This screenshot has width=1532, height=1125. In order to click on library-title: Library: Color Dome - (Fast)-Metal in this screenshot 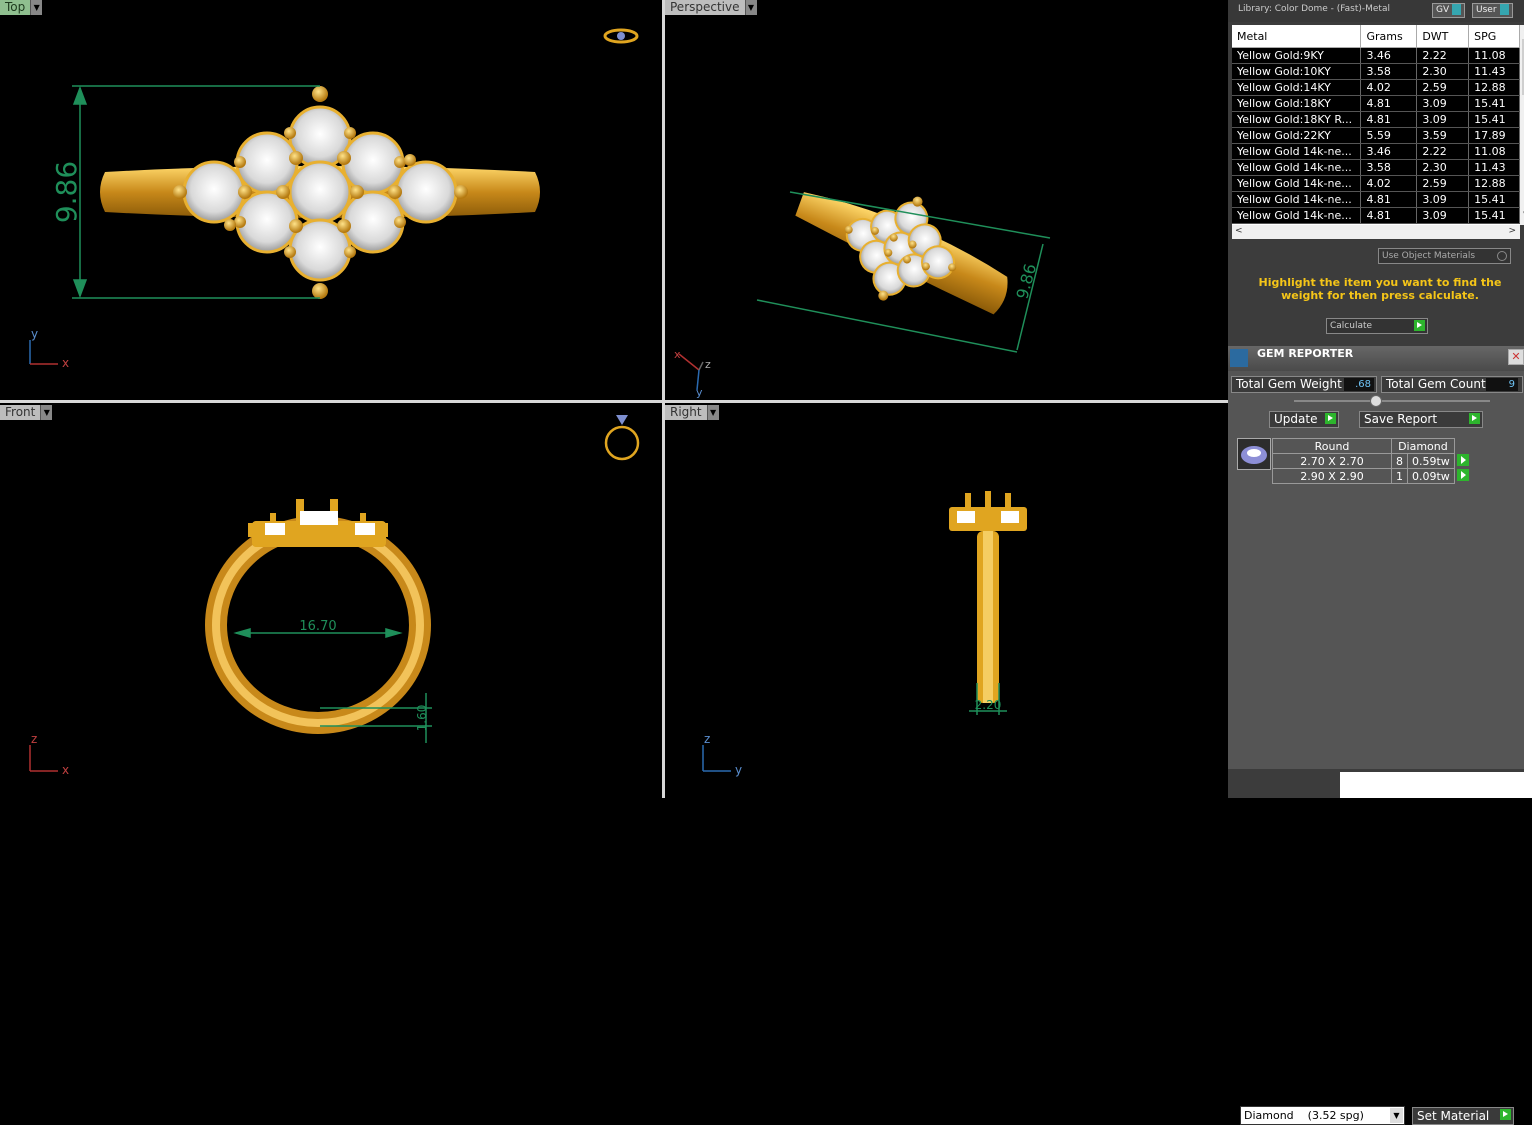, I will do `click(1314, 9)`.